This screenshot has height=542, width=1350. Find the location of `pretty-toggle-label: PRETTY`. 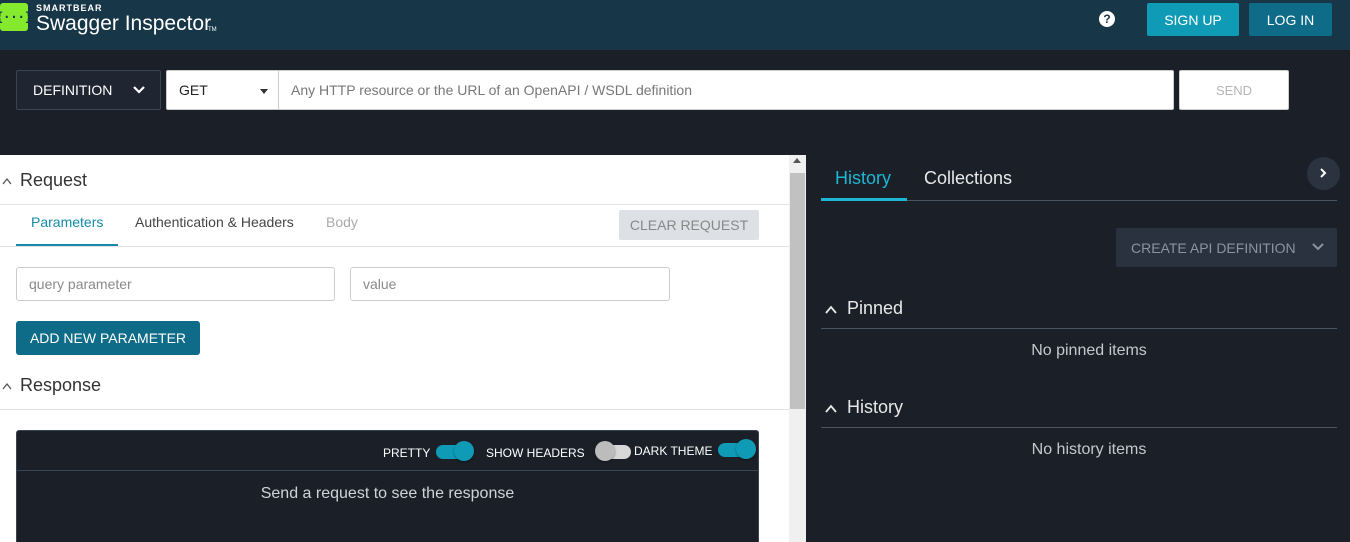

pretty-toggle-label: PRETTY is located at coordinates (407, 453).